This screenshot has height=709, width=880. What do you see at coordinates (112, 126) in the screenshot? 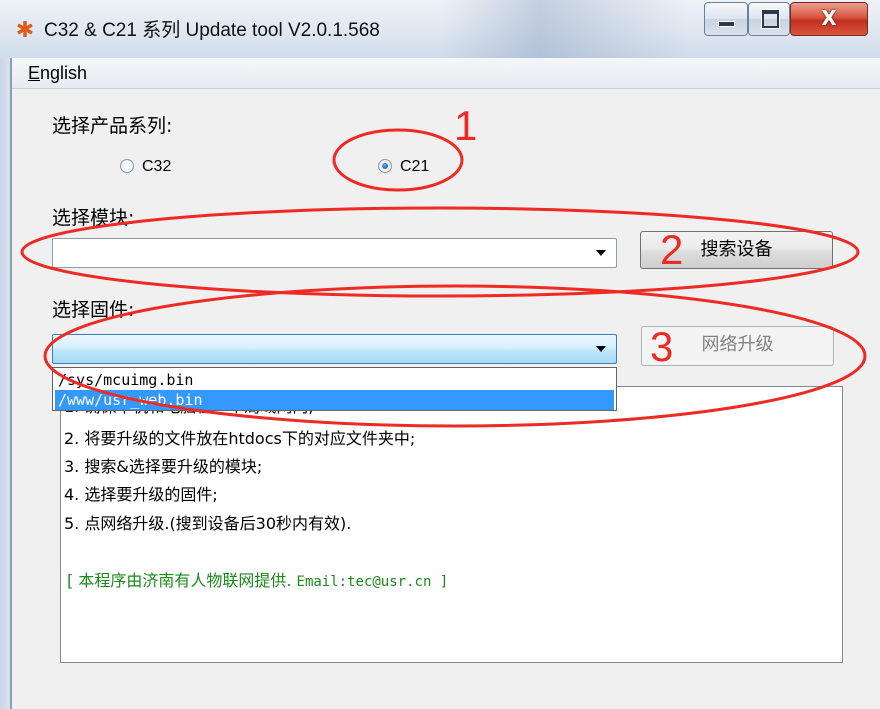
I see `product-series-label: 选择产品系列:` at bounding box center [112, 126].